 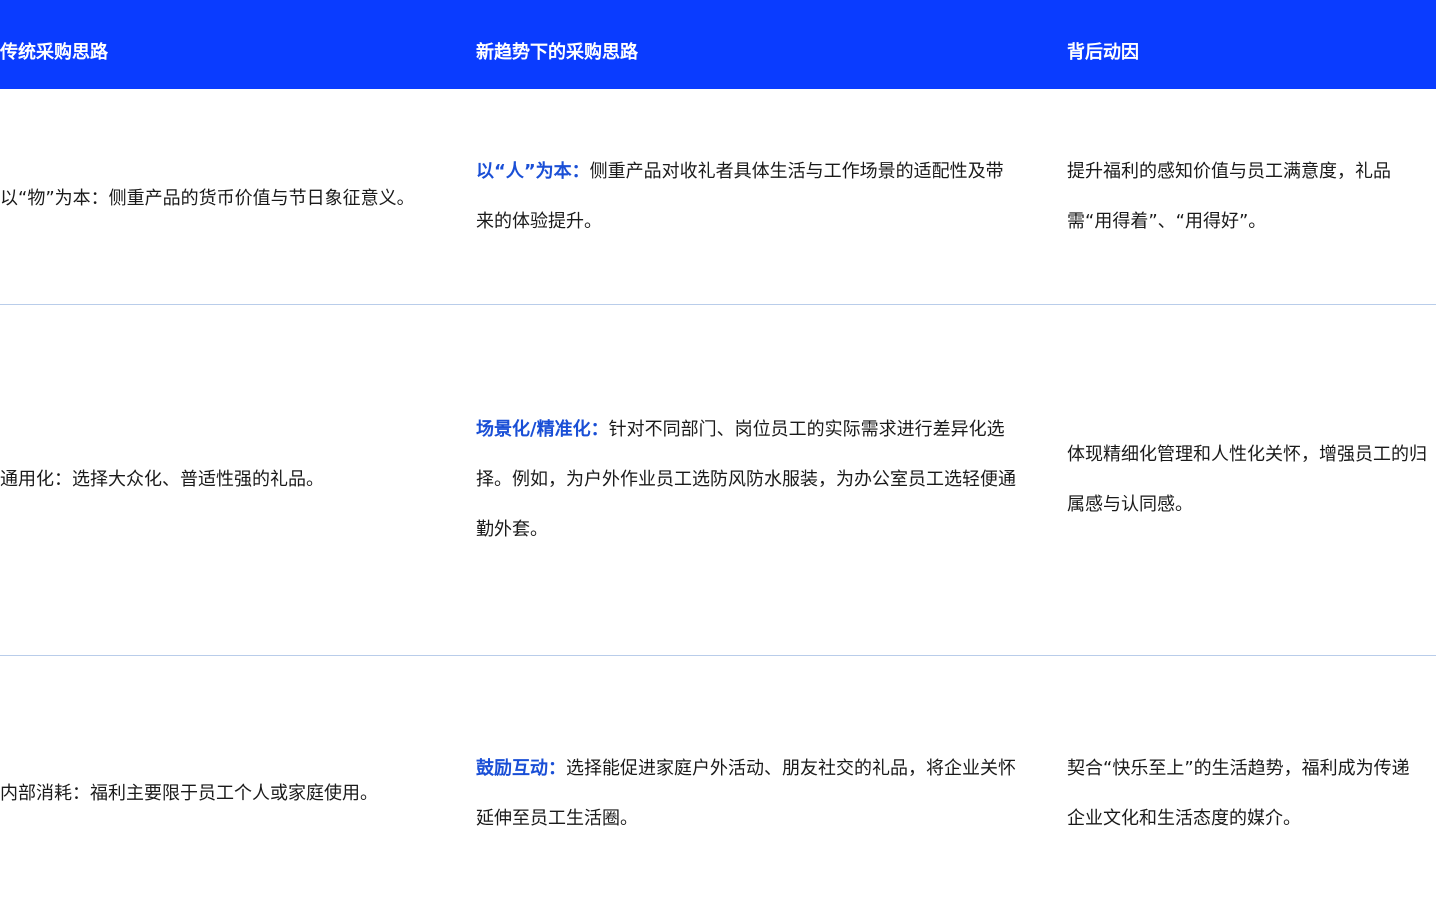 I want to click on cell-traditional-text: 通用化：选择大众化、普适性强的礼品。, so click(x=162, y=479).